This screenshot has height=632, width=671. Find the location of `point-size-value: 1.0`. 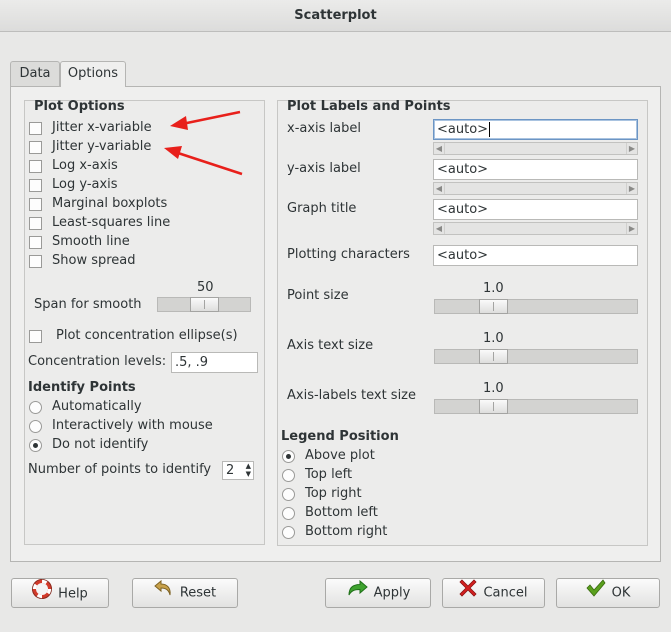

point-size-value: 1.0 is located at coordinates (493, 288).